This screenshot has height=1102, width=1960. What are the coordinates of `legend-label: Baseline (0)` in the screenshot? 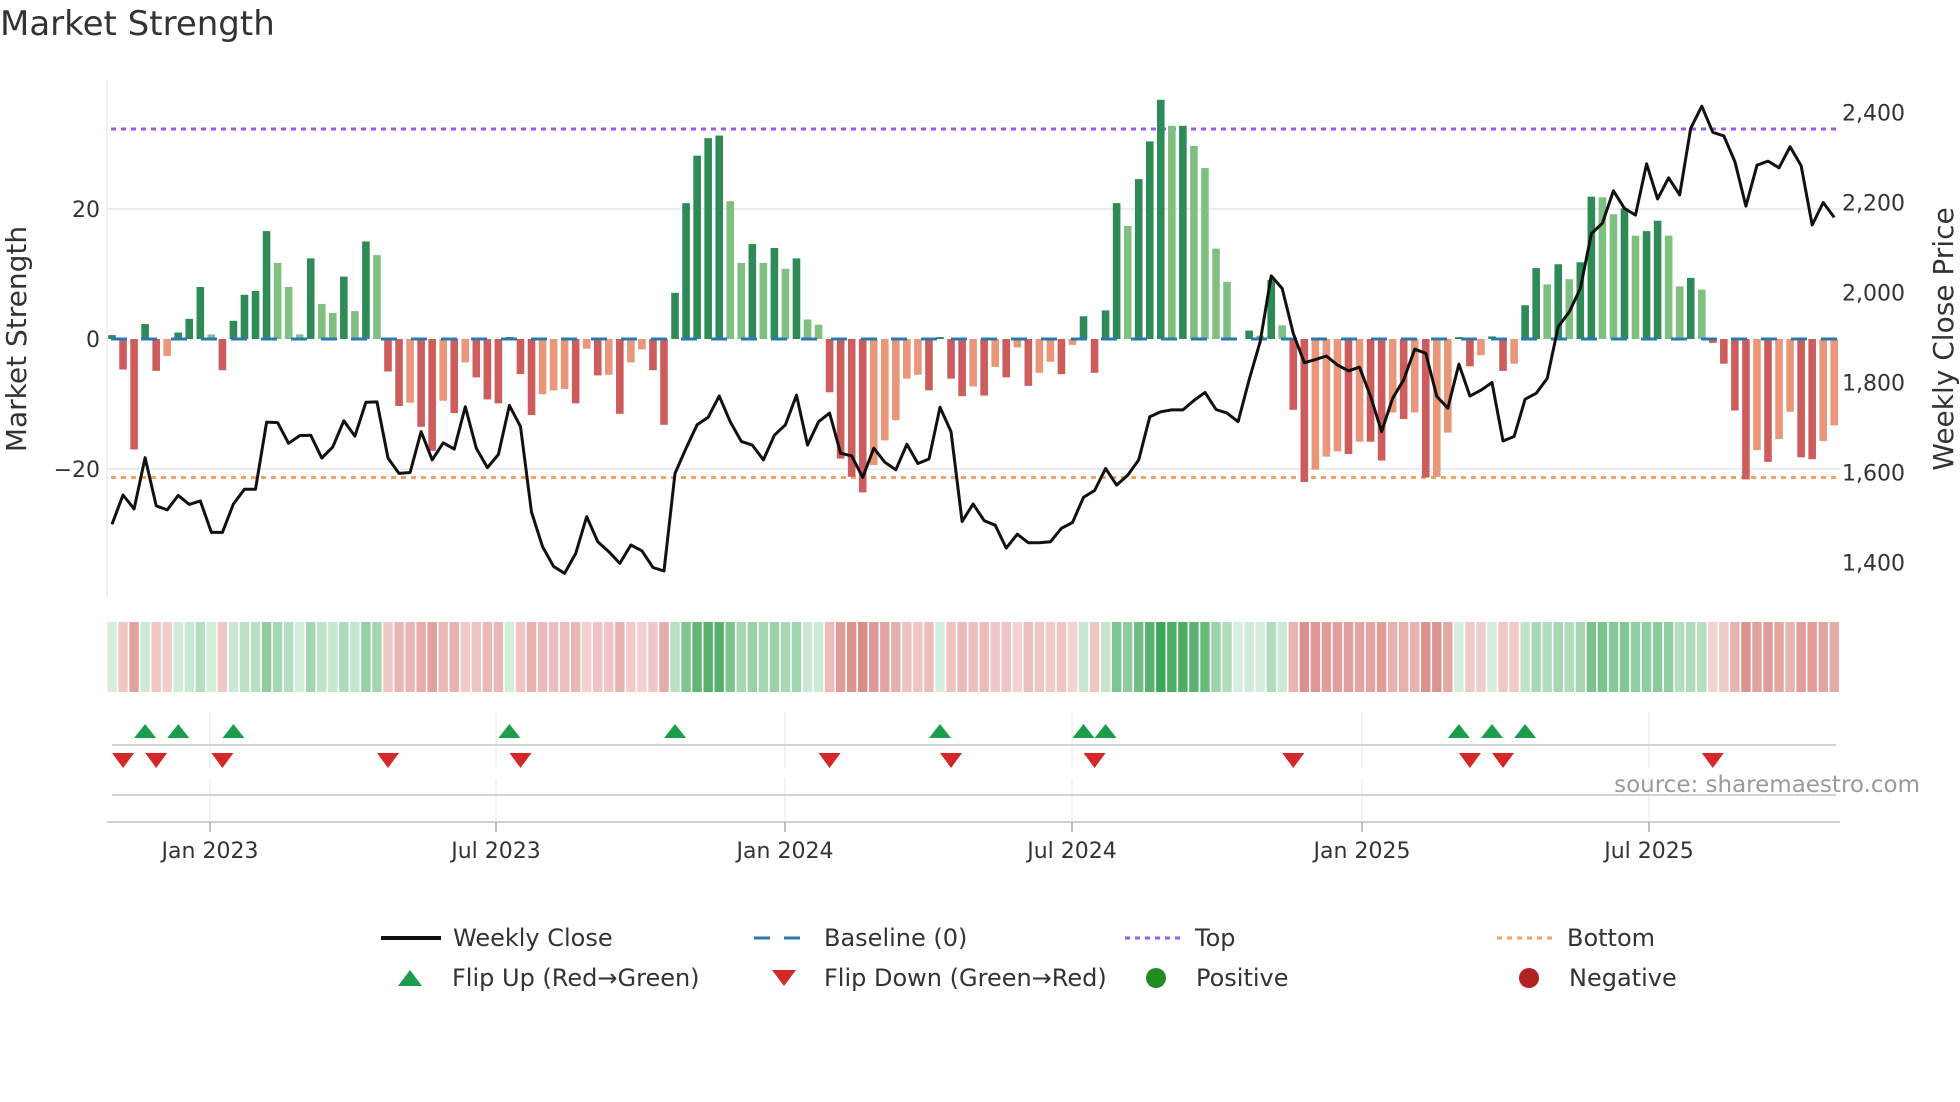 It's located at (896, 938).